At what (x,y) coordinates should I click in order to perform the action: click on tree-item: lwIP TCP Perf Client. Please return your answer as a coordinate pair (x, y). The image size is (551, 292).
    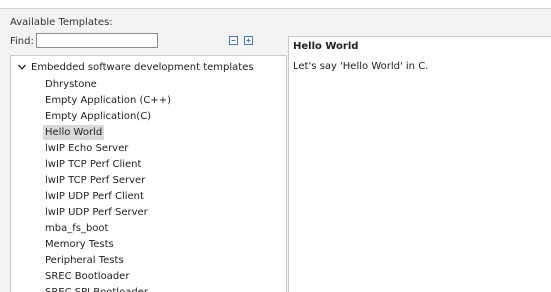
    Looking at the image, I should click on (93, 164).